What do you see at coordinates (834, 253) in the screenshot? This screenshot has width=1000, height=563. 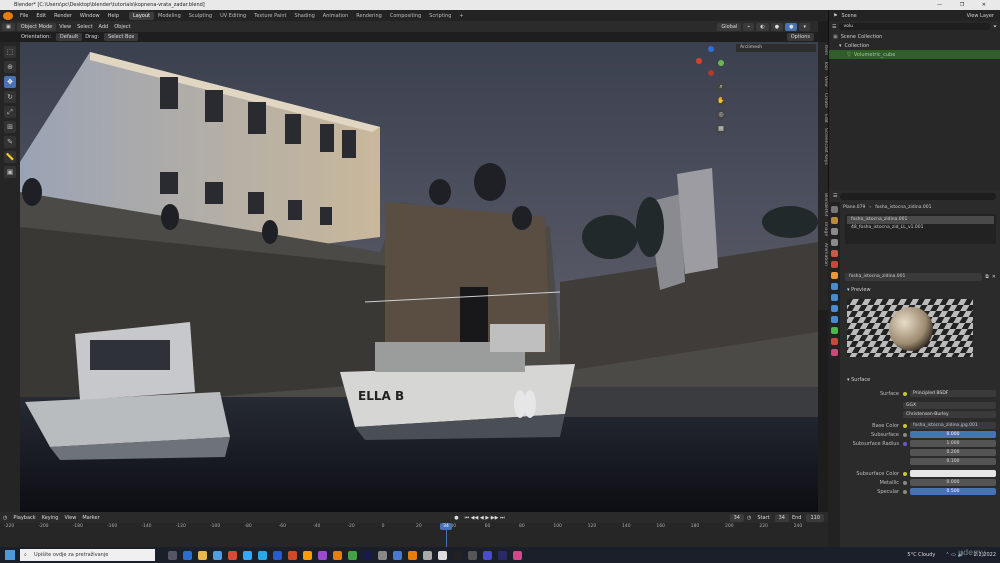 I see `scene-tab-icon` at bounding box center [834, 253].